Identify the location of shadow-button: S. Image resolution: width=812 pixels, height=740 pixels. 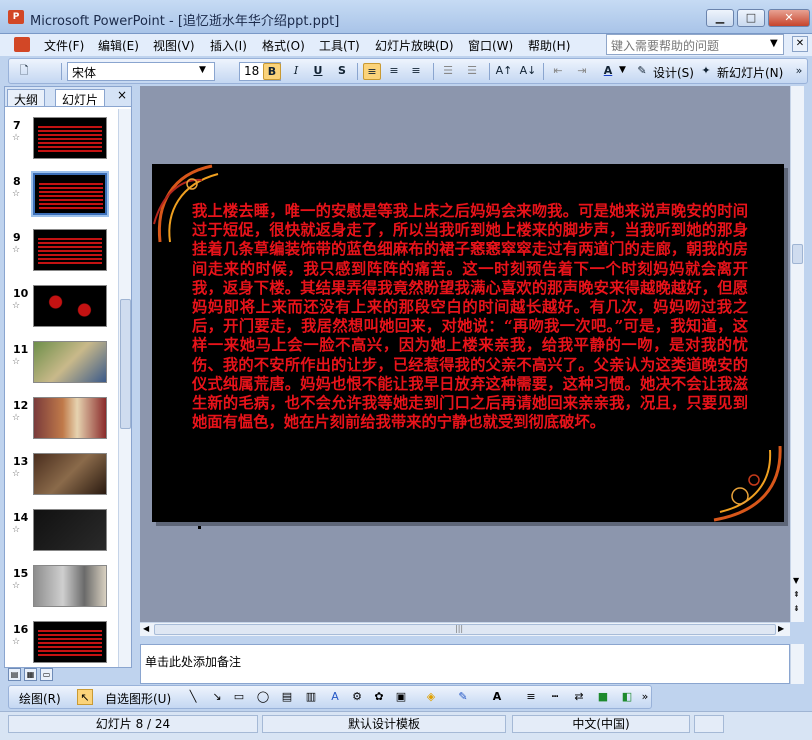
(342, 71).